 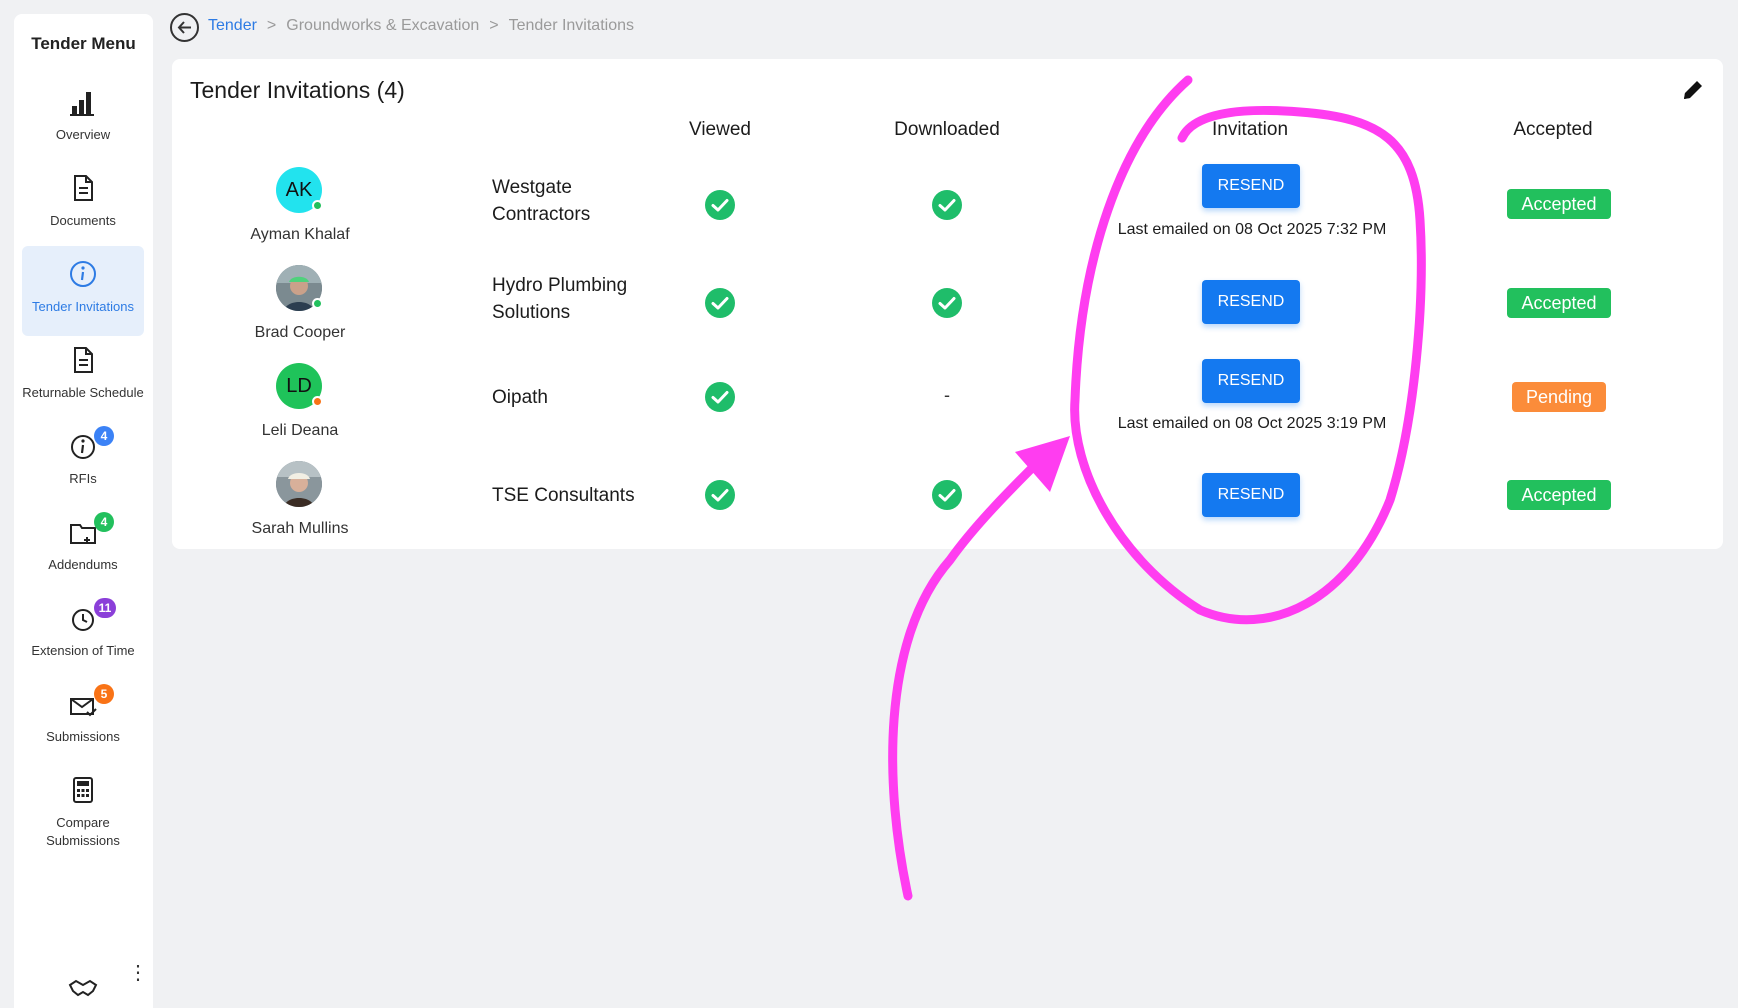 I want to click on sidebar-item-label: Documents, so click(x=83, y=220).